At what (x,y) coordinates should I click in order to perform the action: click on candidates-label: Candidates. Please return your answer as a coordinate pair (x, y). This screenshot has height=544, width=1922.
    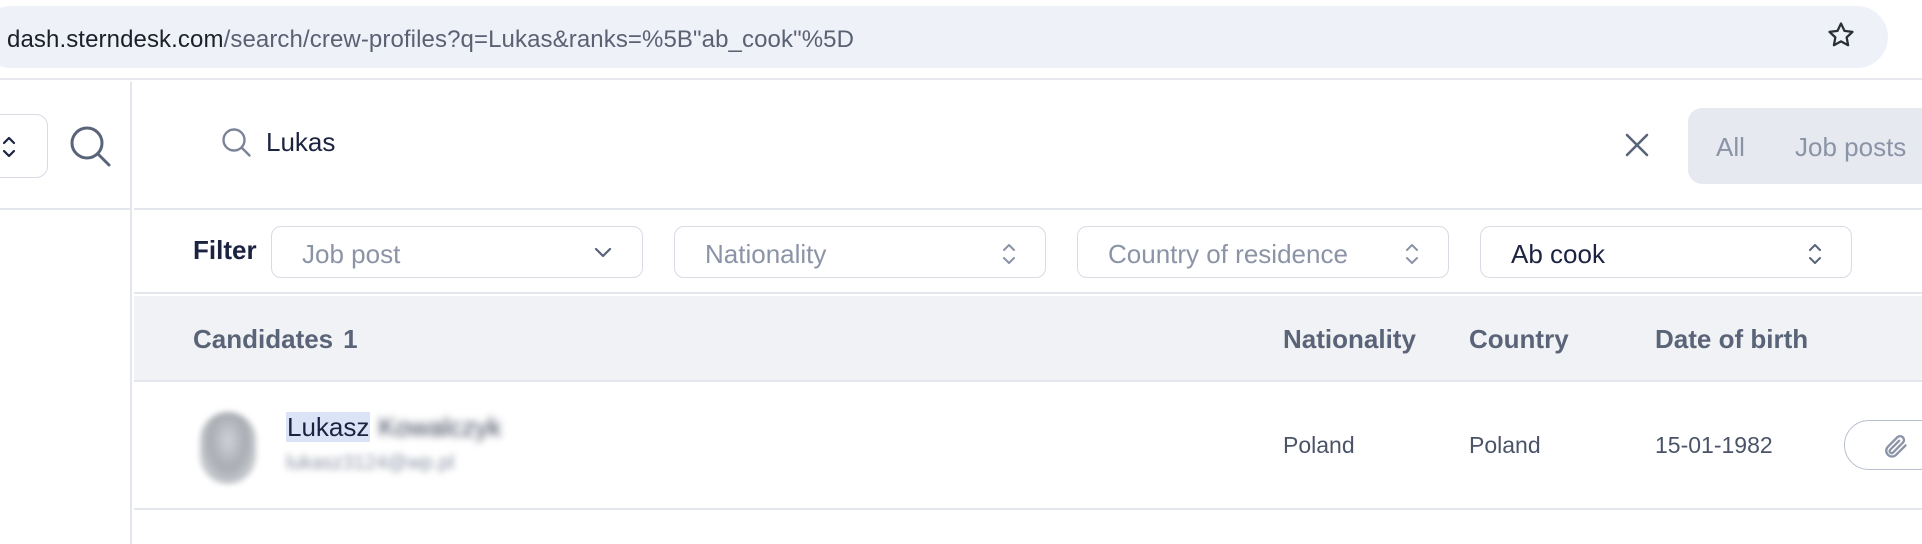
    Looking at the image, I should click on (263, 339).